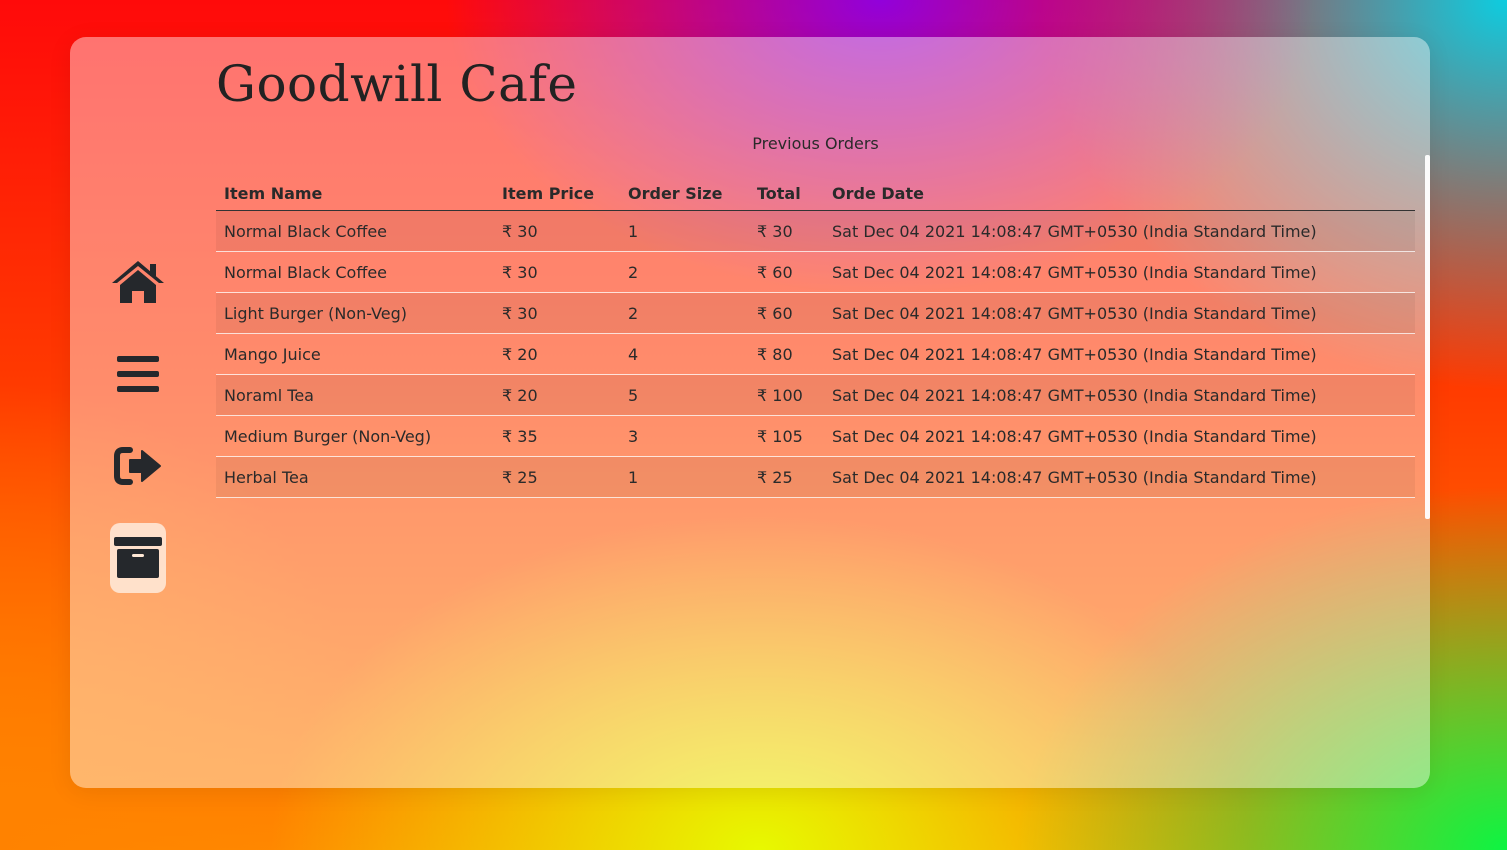  I want to click on archive-box-icon, so click(138, 558).